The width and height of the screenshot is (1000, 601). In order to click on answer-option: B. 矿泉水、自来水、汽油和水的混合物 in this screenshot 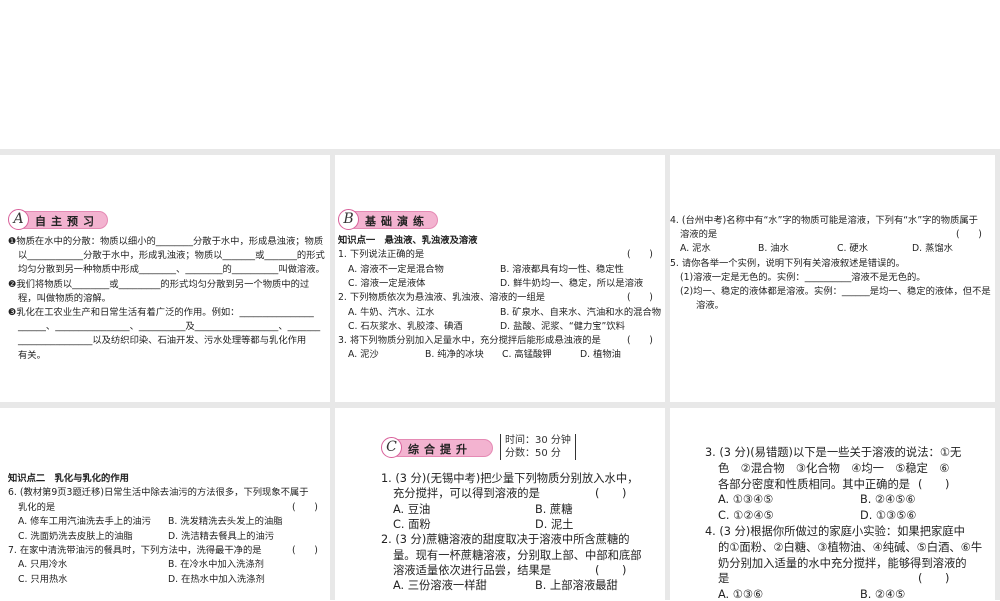, I will do `click(580, 312)`.